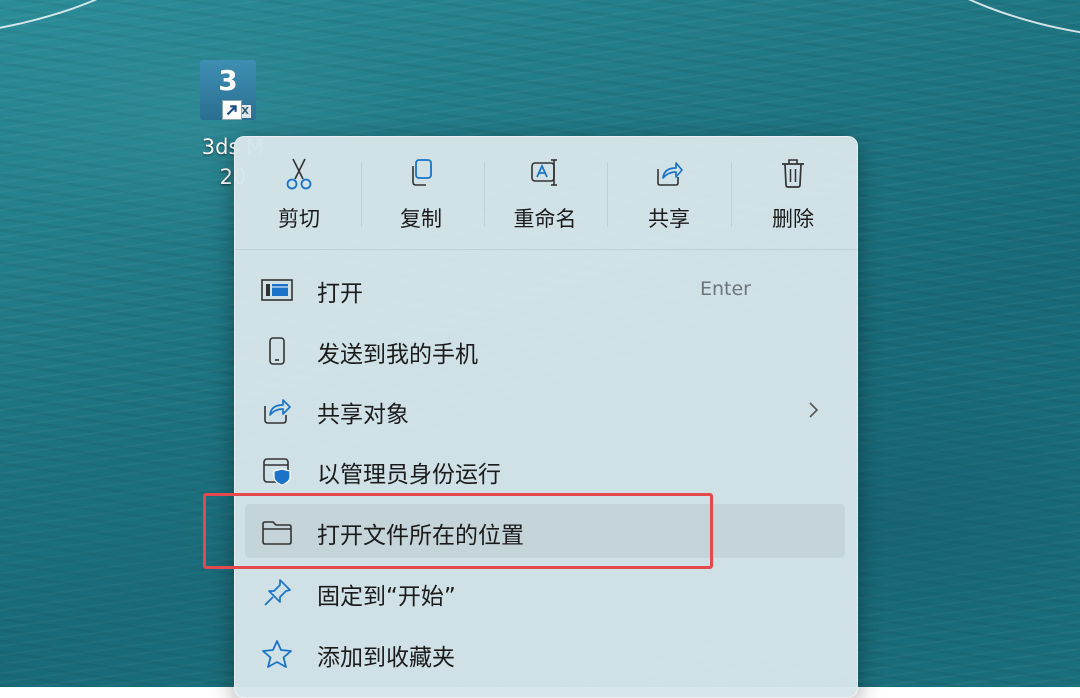  I want to click on phone-icon, so click(277, 351).